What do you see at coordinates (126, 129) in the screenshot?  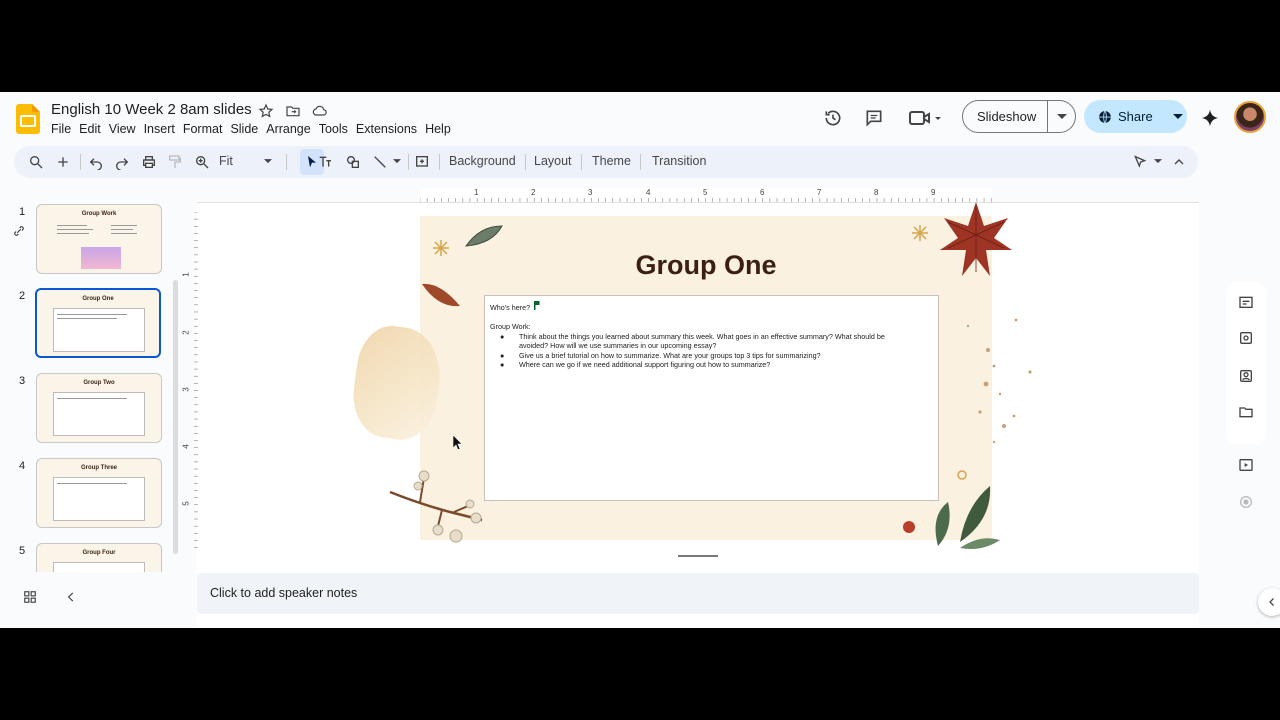 I see `menu-view: View` at bounding box center [126, 129].